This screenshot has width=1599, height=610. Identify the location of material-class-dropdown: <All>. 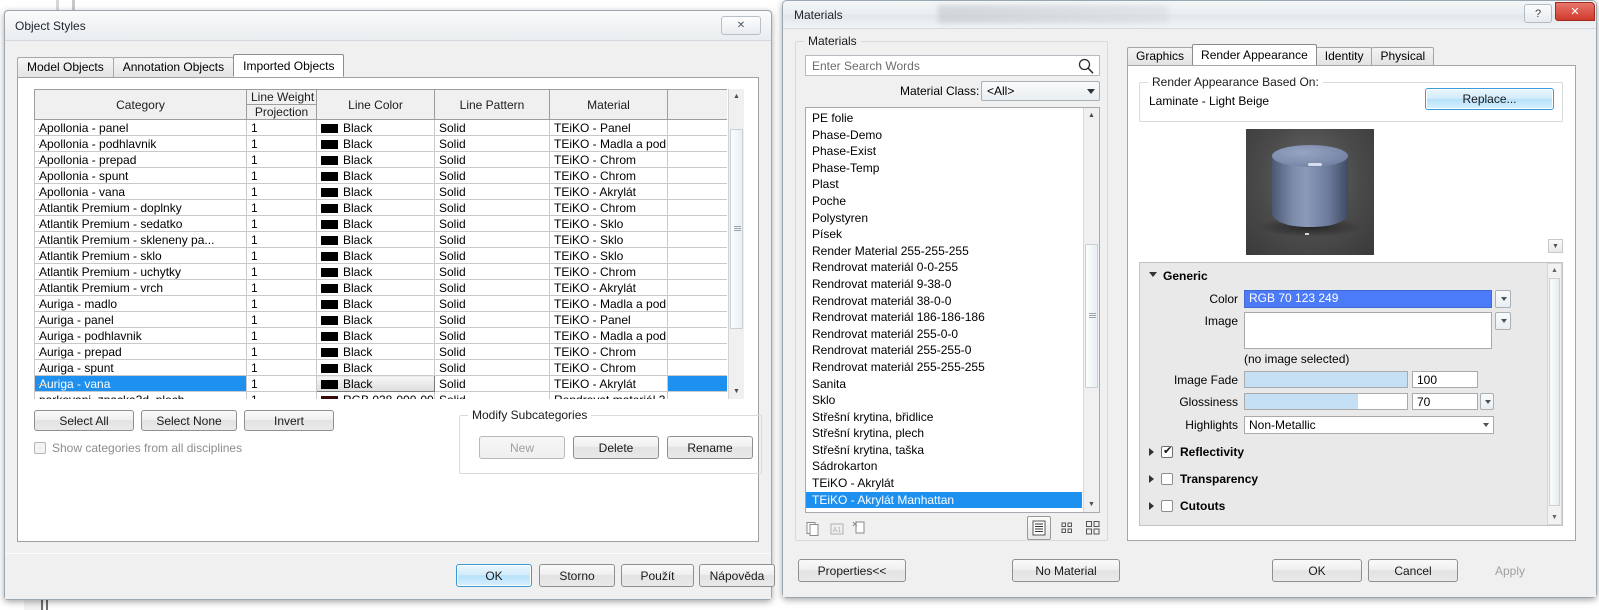
(1040, 91).